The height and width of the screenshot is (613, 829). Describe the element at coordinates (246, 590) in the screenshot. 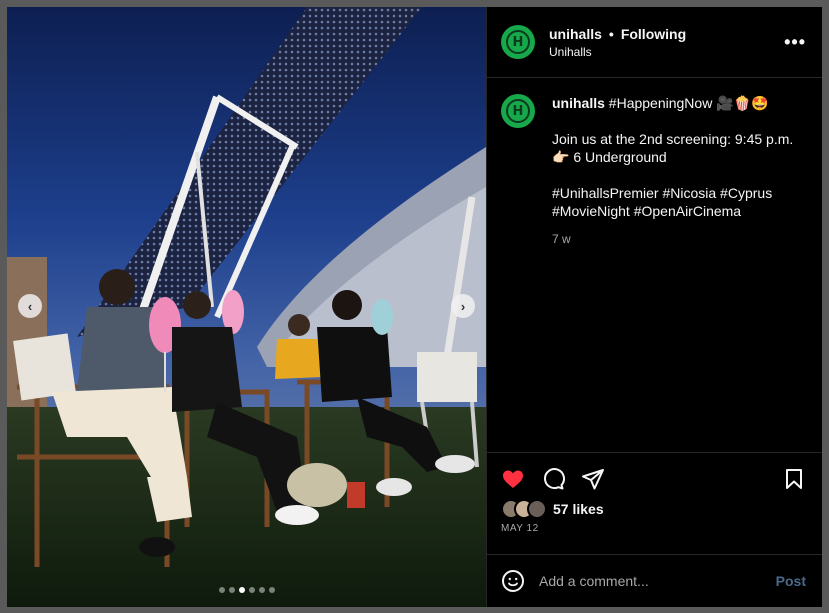

I see `carousel-indicator` at that location.